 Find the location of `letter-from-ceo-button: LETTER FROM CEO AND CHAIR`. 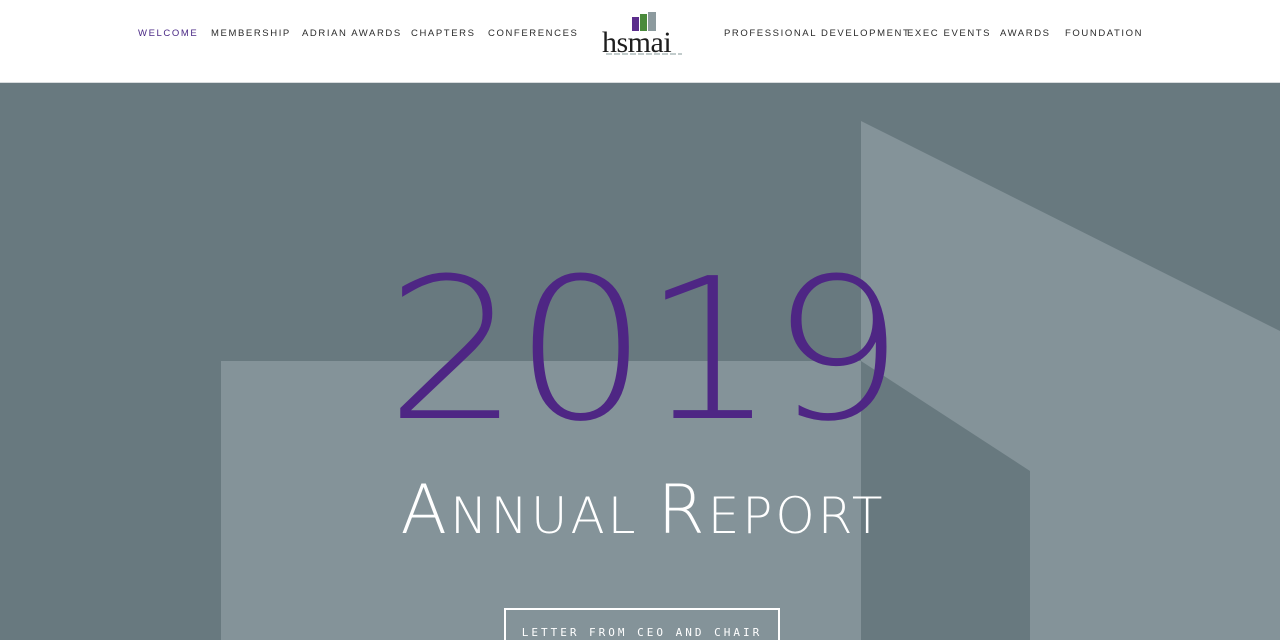

letter-from-ceo-button: LETTER FROM CEO AND CHAIR is located at coordinates (642, 624).